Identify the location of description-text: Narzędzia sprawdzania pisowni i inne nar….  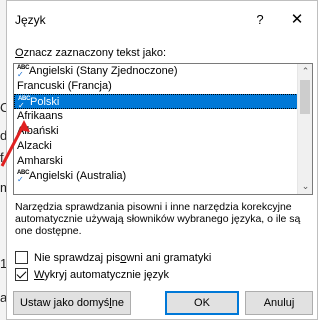
(158, 219).